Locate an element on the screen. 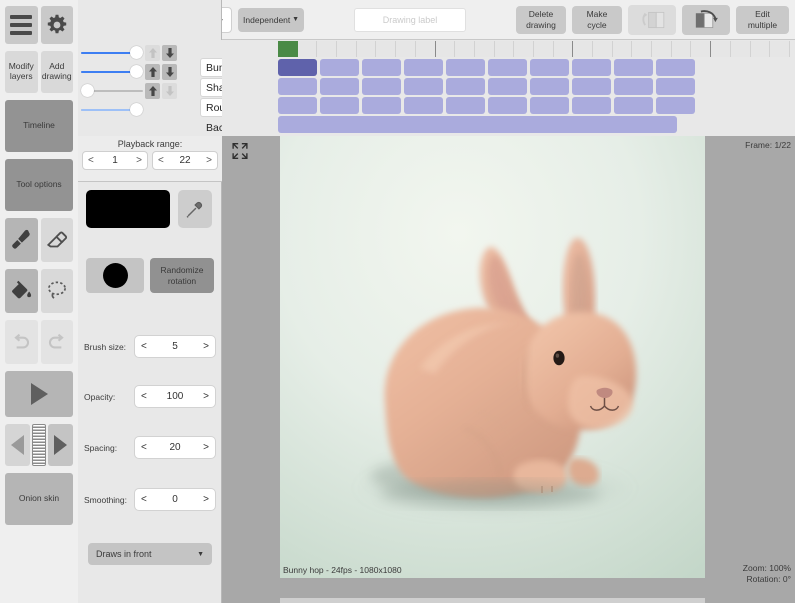  delete-drawing-button: Delete drawing is located at coordinates (541, 19).